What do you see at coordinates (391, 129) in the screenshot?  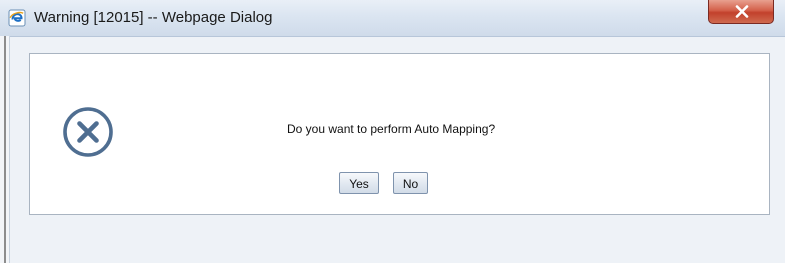 I see `dialog-message: Do you want to perform Auto Mapping?` at bounding box center [391, 129].